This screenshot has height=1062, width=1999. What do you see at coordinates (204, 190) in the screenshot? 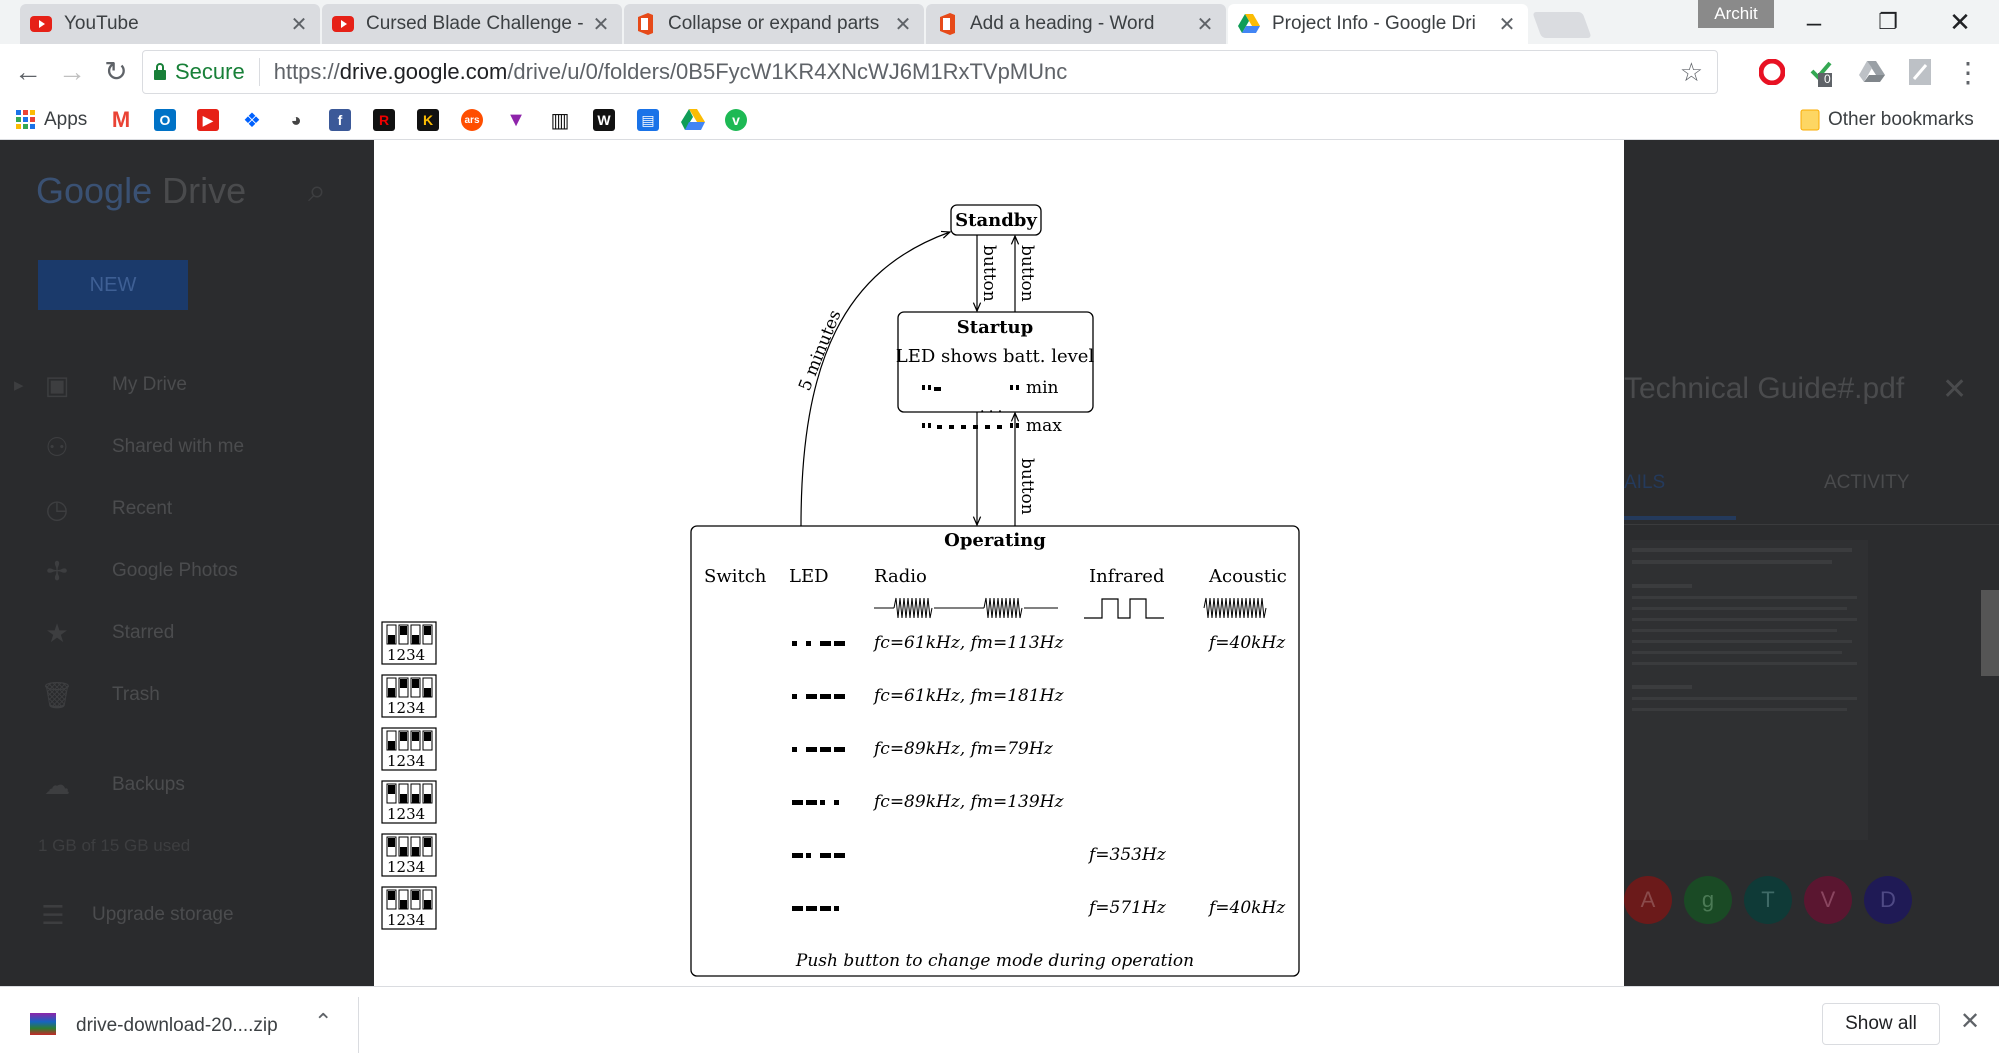
I see `logo-drive: Drive` at bounding box center [204, 190].